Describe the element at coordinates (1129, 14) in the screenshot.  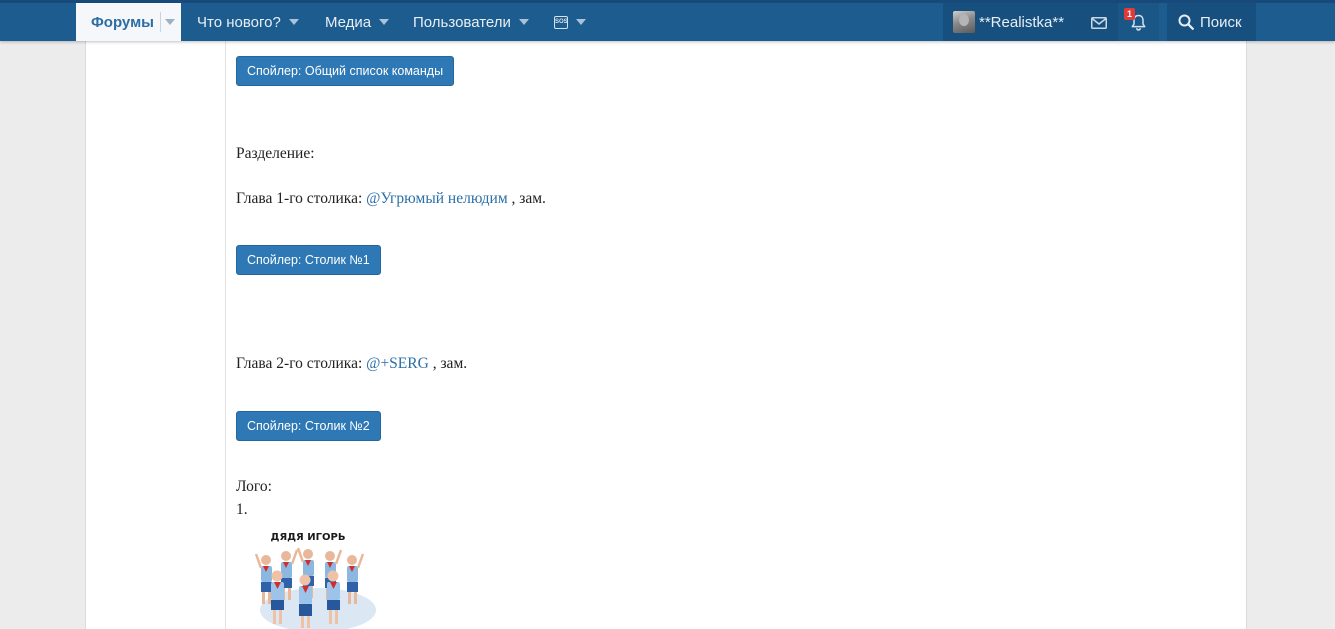
I see `alerts-badge: 1` at that location.